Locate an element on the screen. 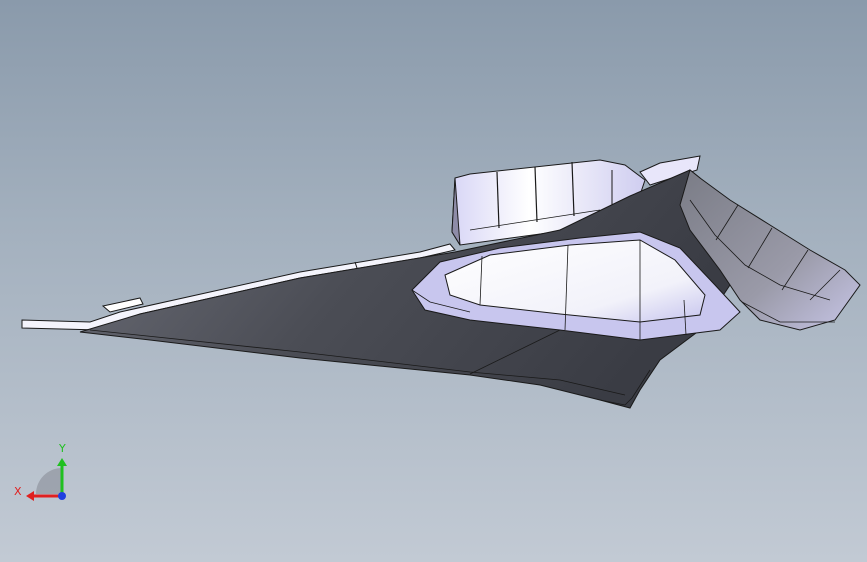 The image size is (867, 562). z-axis-dot is located at coordinates (62, 496).